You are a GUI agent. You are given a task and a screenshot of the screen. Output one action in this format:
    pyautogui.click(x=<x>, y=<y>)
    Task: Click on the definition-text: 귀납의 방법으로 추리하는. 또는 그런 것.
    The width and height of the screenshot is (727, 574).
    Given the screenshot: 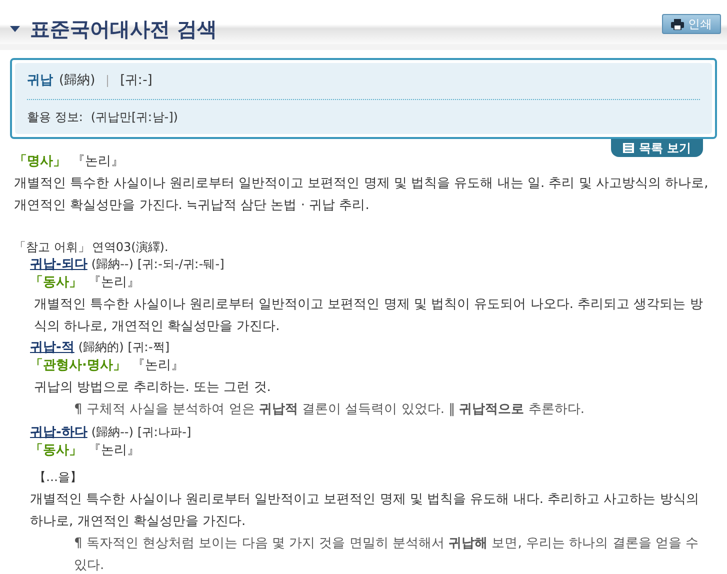 What is the action you would take?
    pyautogui.click(x=152, y=387)
    